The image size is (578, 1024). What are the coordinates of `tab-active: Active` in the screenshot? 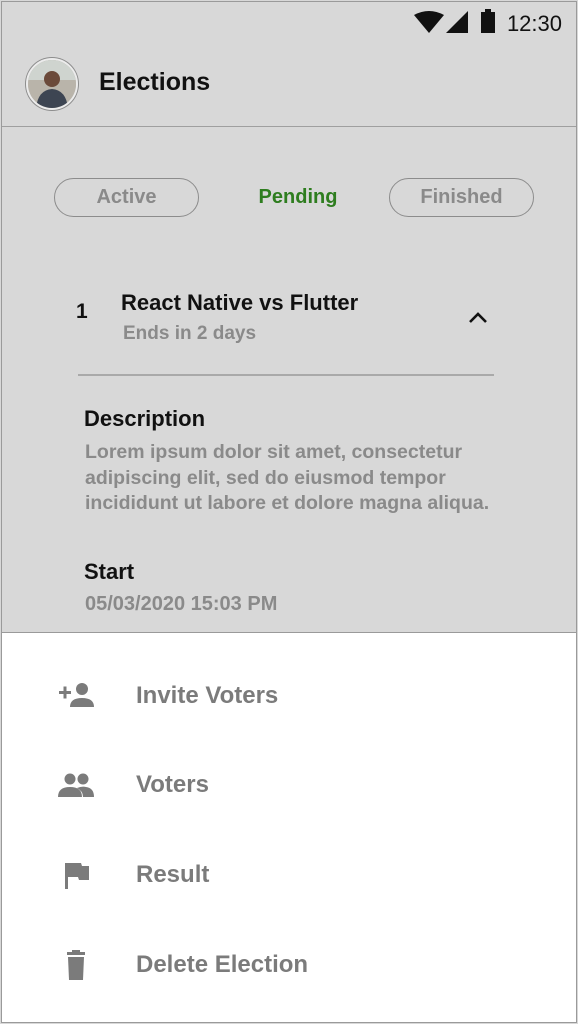 It's located at (126, 197).